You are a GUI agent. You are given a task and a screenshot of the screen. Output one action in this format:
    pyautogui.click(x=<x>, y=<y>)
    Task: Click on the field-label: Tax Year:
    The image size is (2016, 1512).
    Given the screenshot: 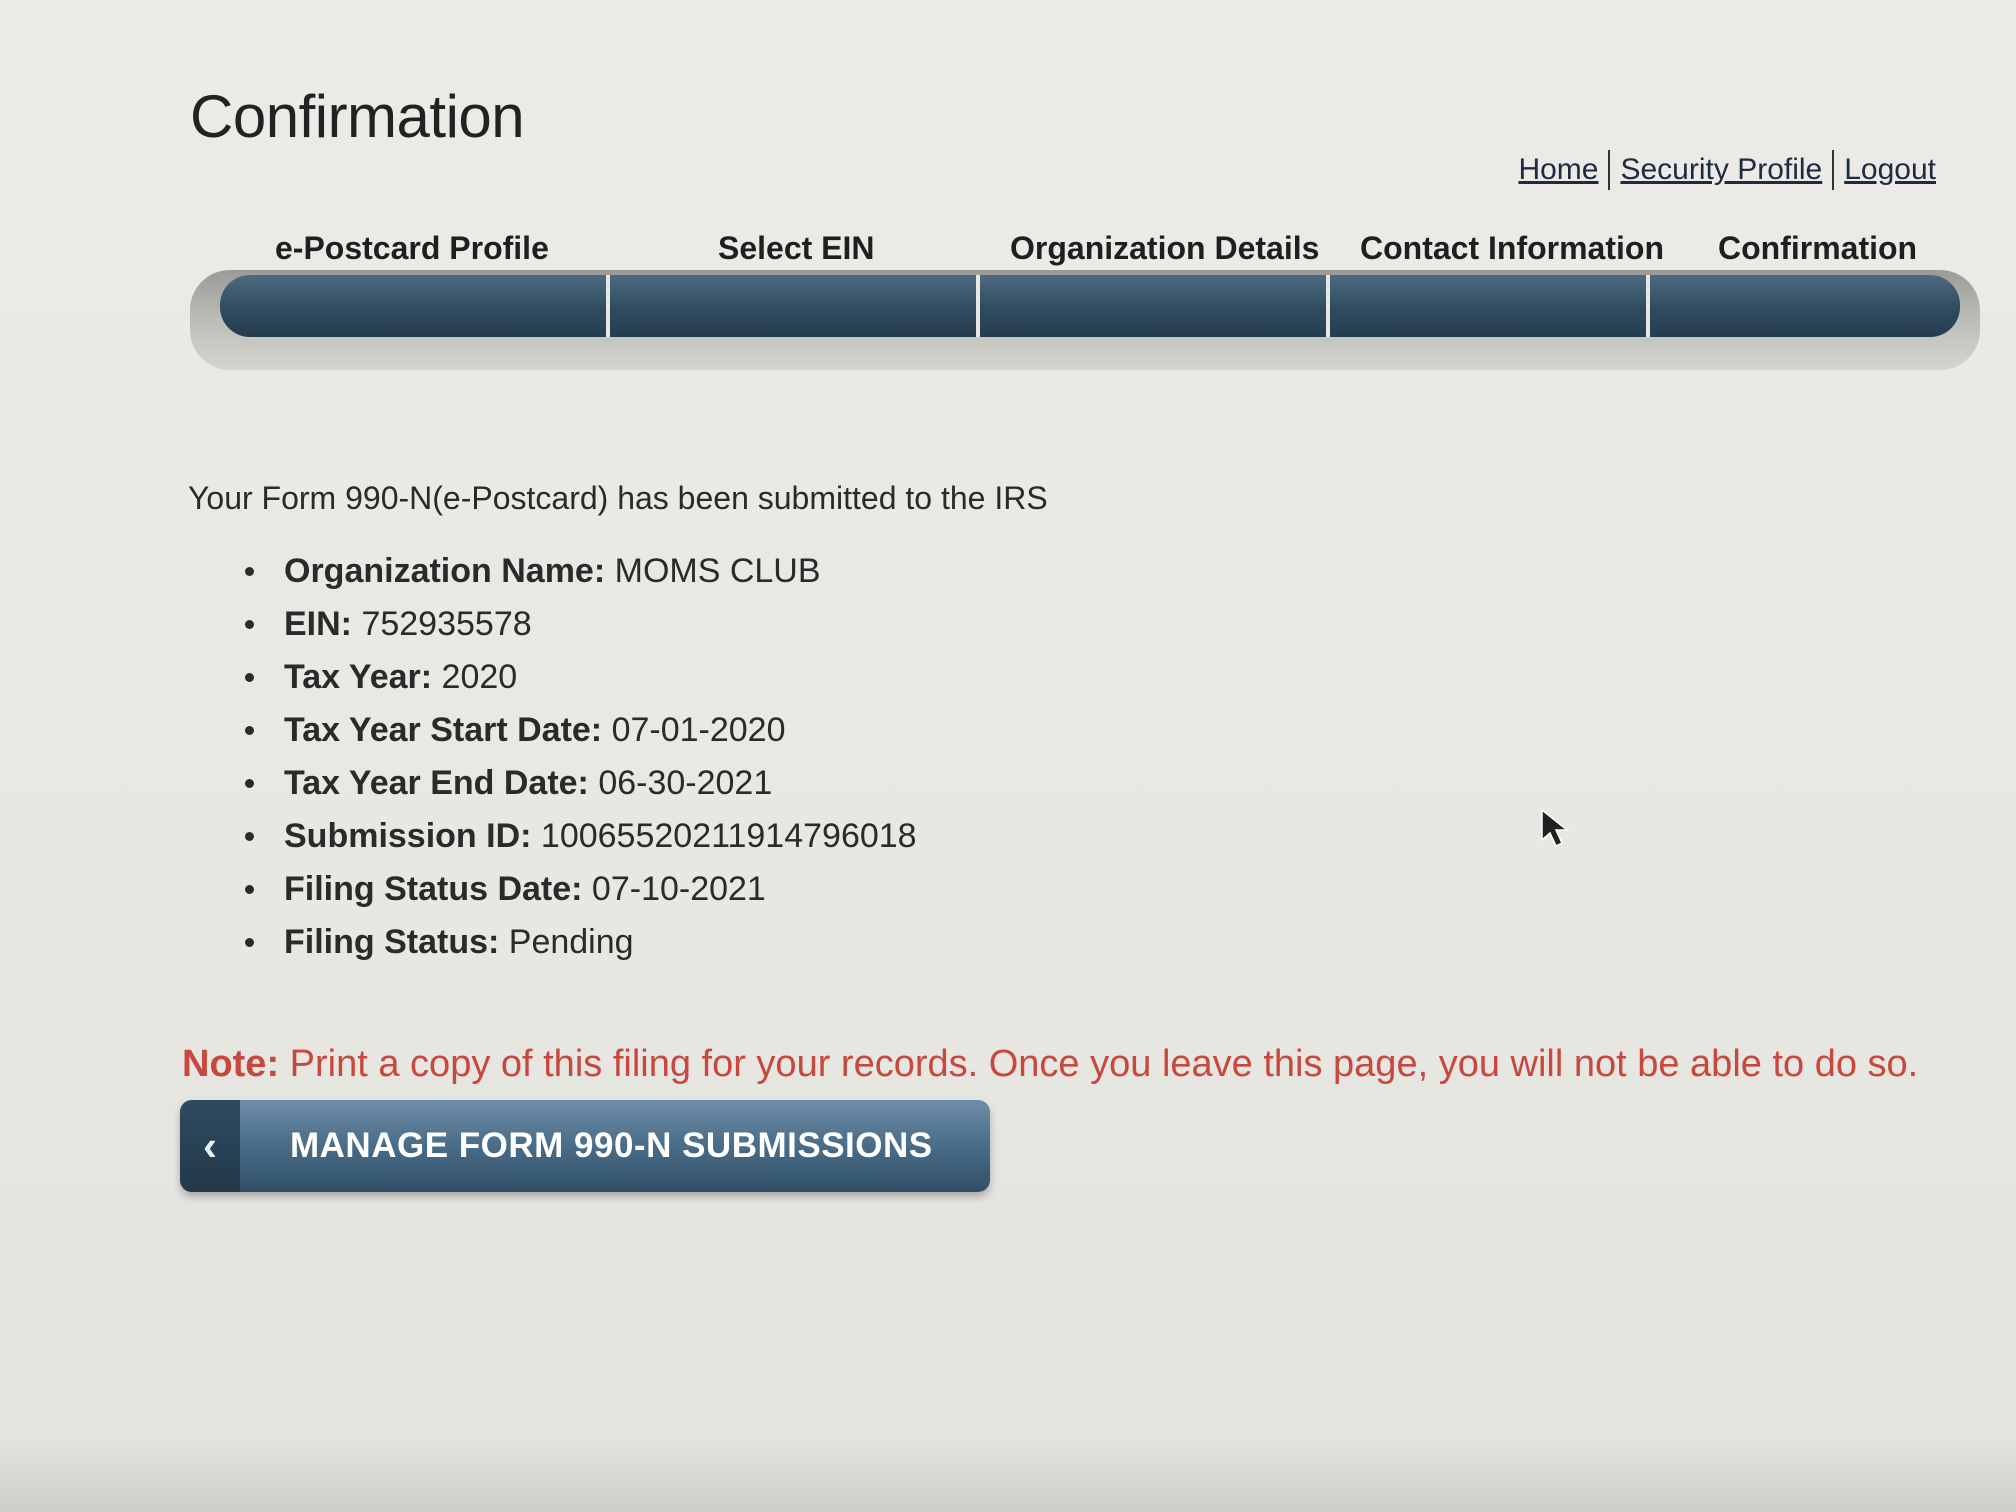 What is the action you would take?
    pyautogui.click(x=358, y=677)
    